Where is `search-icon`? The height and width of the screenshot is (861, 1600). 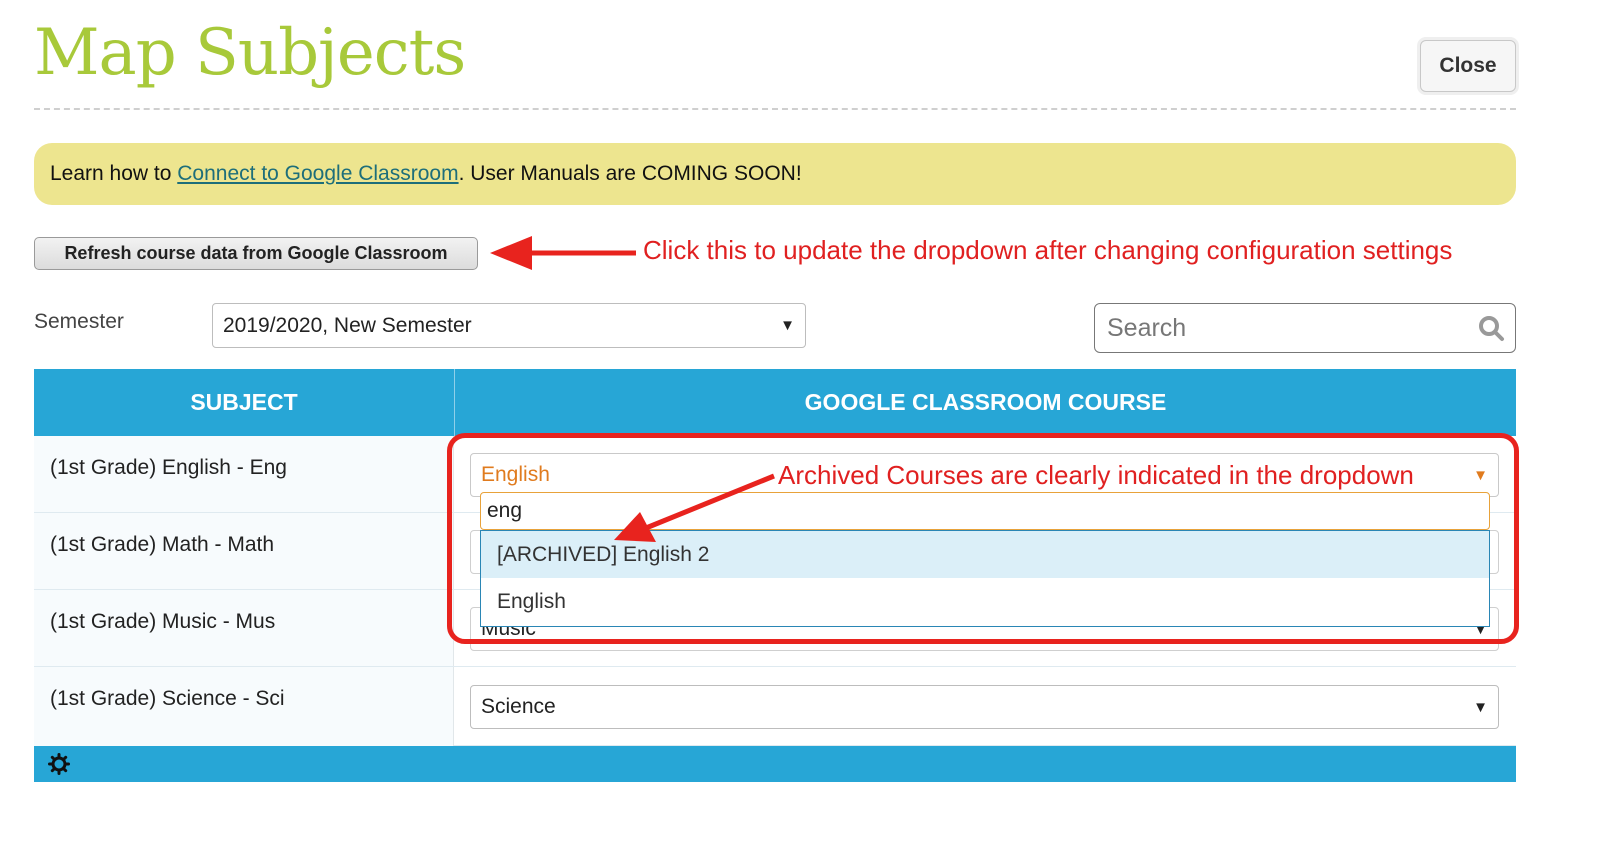
search-icon is located at coordinates (1491, 328).